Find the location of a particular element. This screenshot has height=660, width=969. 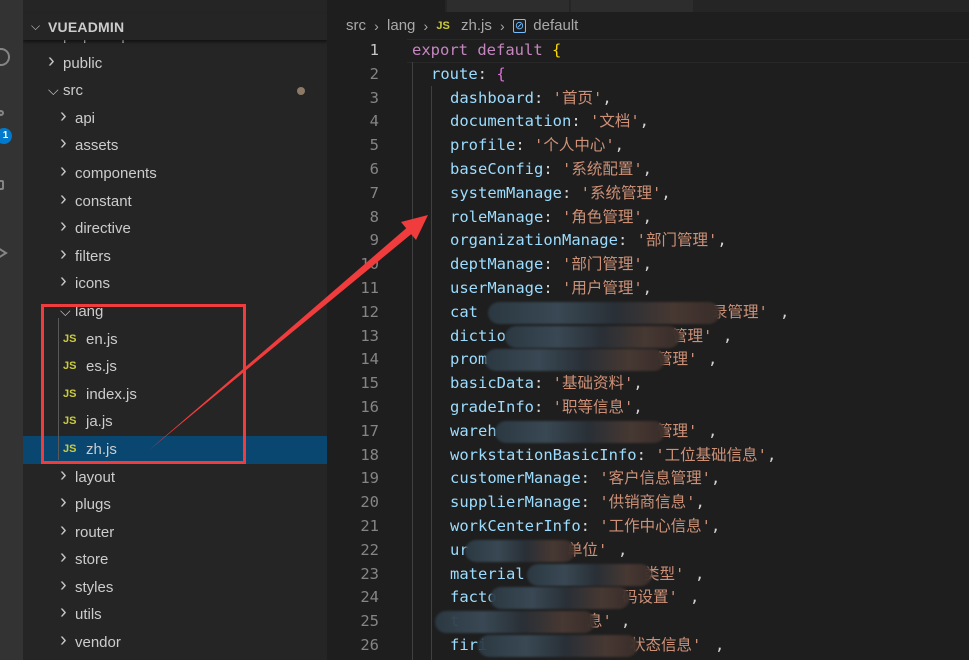

breadcrumb-symbol: default is located at coordinates (555, 26).